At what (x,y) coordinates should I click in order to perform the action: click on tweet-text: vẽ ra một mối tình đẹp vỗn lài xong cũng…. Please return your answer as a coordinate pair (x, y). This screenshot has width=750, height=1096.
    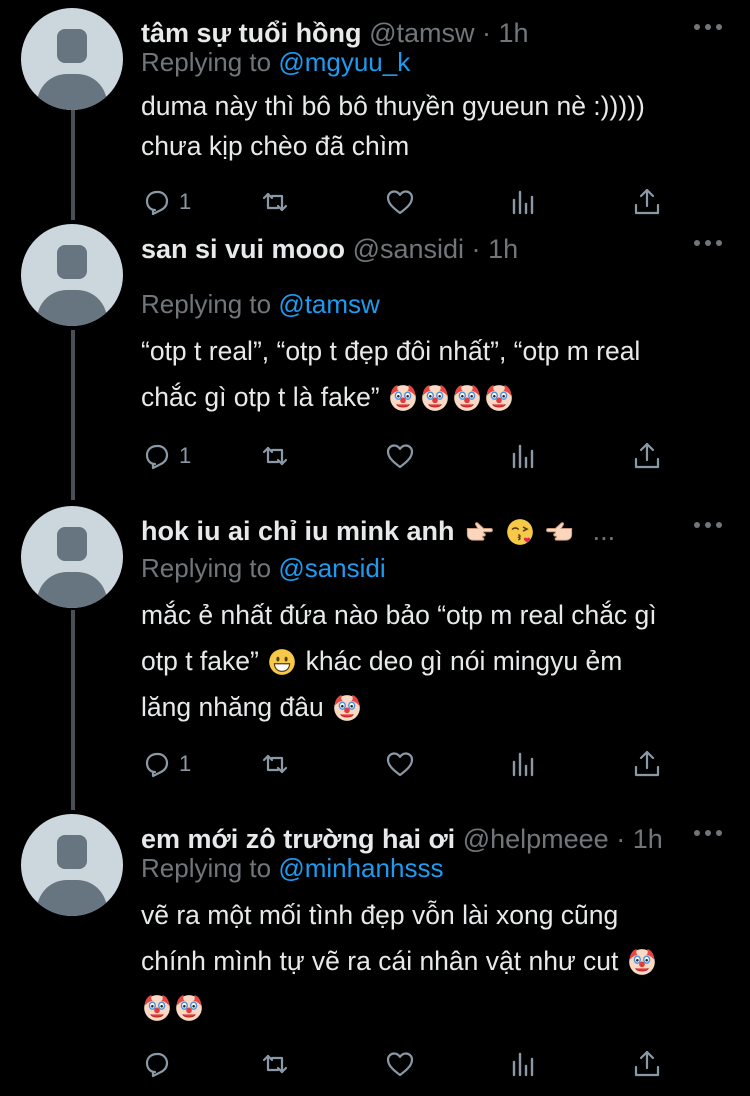
    Looking at the image, I should click on (431, 961).